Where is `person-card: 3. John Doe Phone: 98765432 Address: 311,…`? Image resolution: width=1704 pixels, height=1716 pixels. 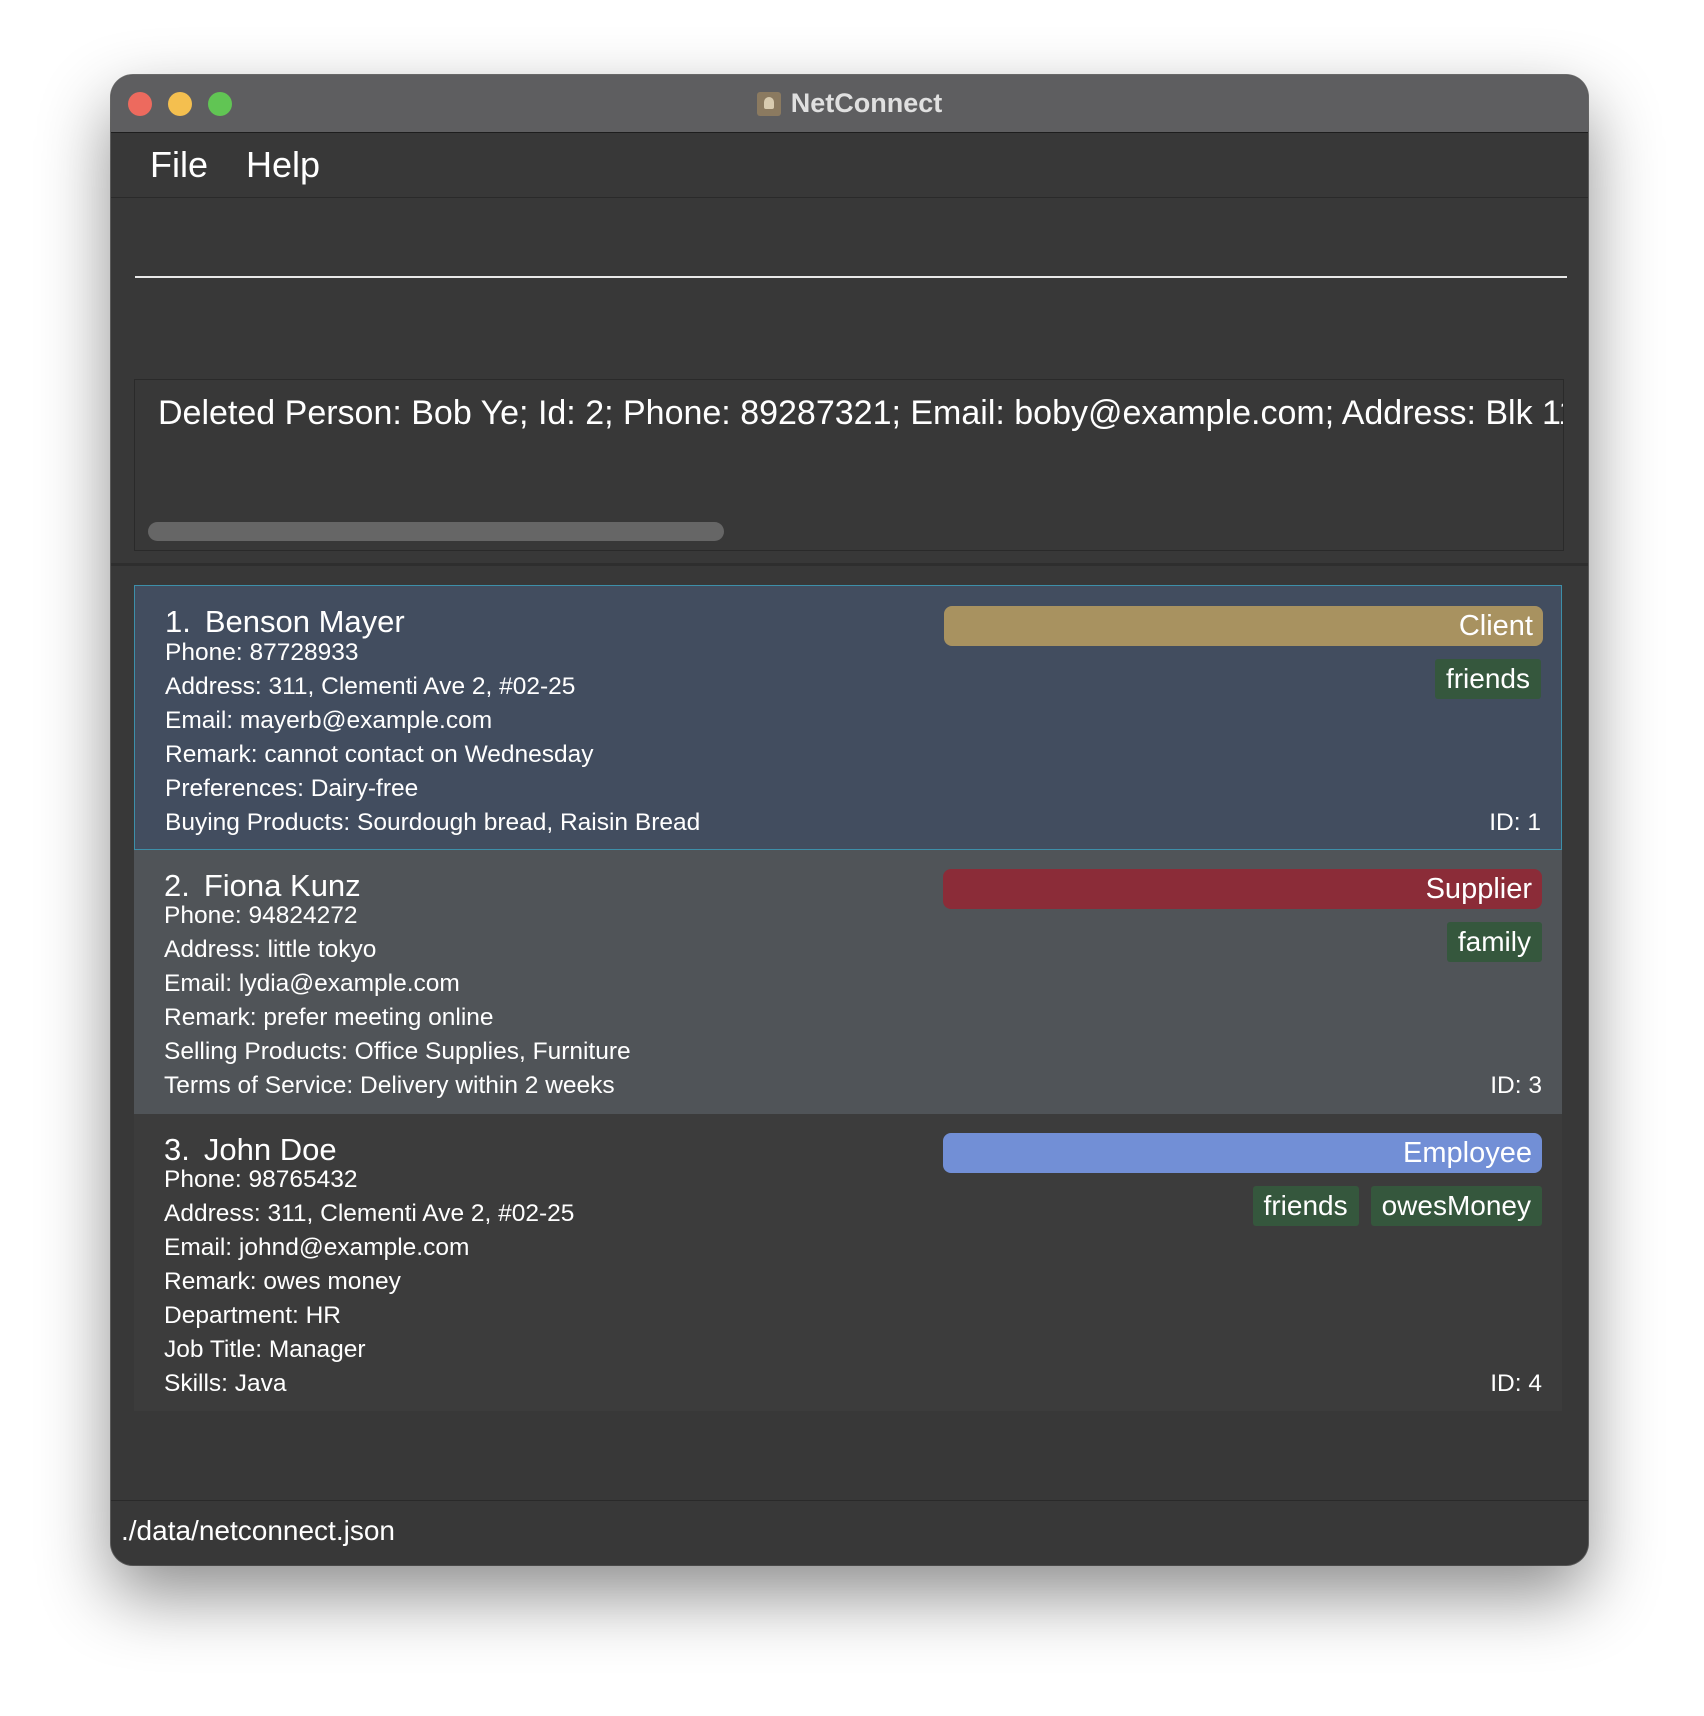 person-card: 3. John Doe Phone: 98765432 Address: 311,… is located at coordinates (848, 1262).